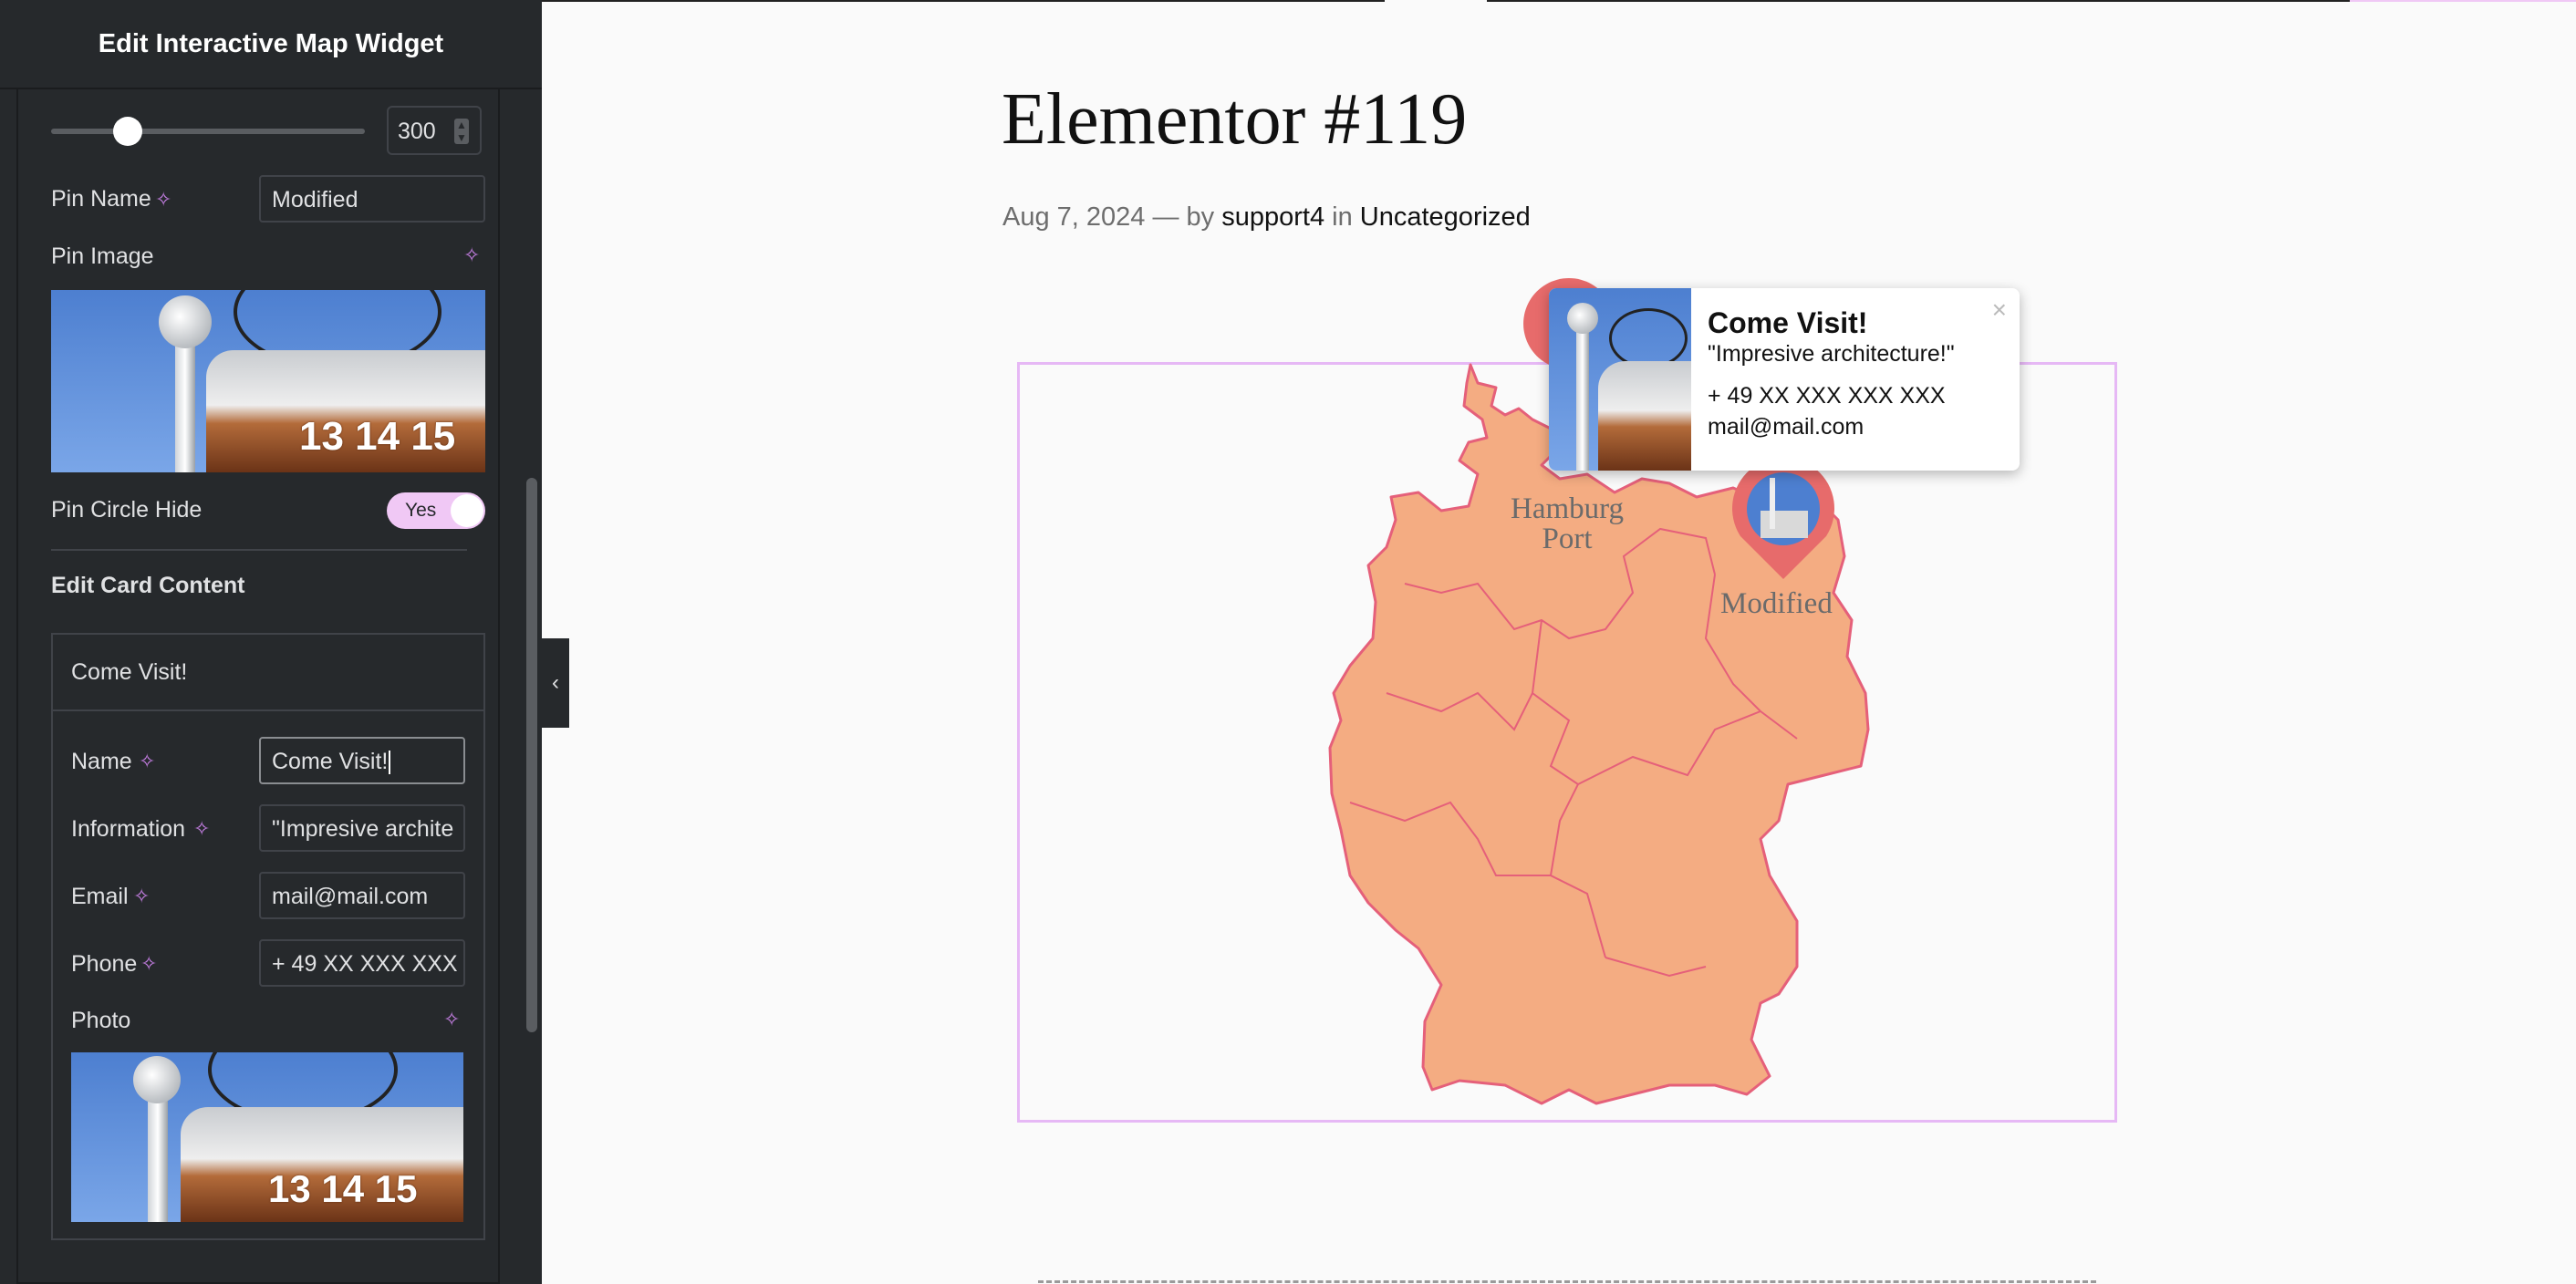 The height and width of the screenshot is (1284, 2576). I want to click on world-clock-body, so click(1644, 416).